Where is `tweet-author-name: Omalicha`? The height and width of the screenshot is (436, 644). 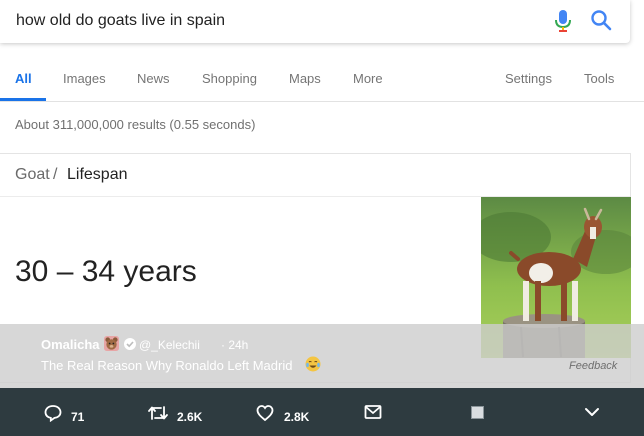
tweet-author-name: Omalicha is located at coordinates (70, 344).